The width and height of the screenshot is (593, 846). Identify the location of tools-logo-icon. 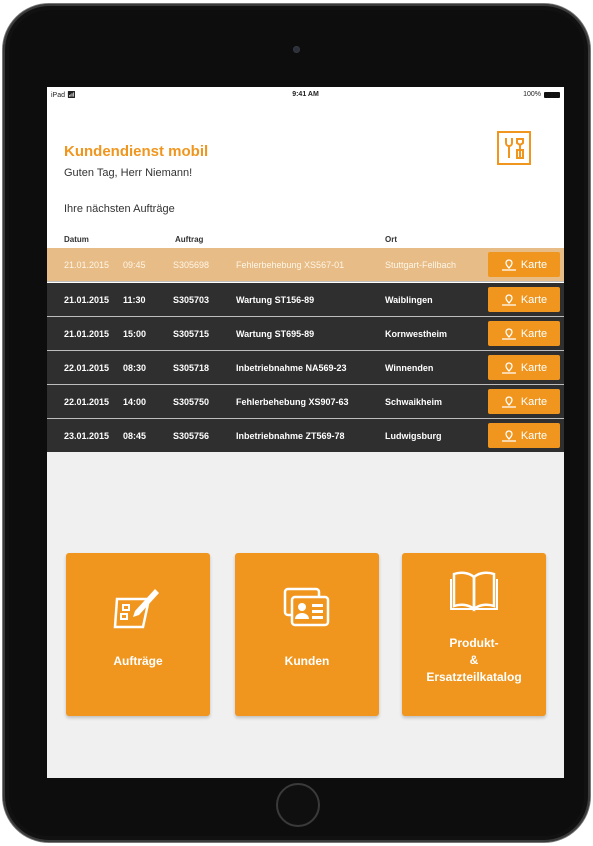
(514, 148).